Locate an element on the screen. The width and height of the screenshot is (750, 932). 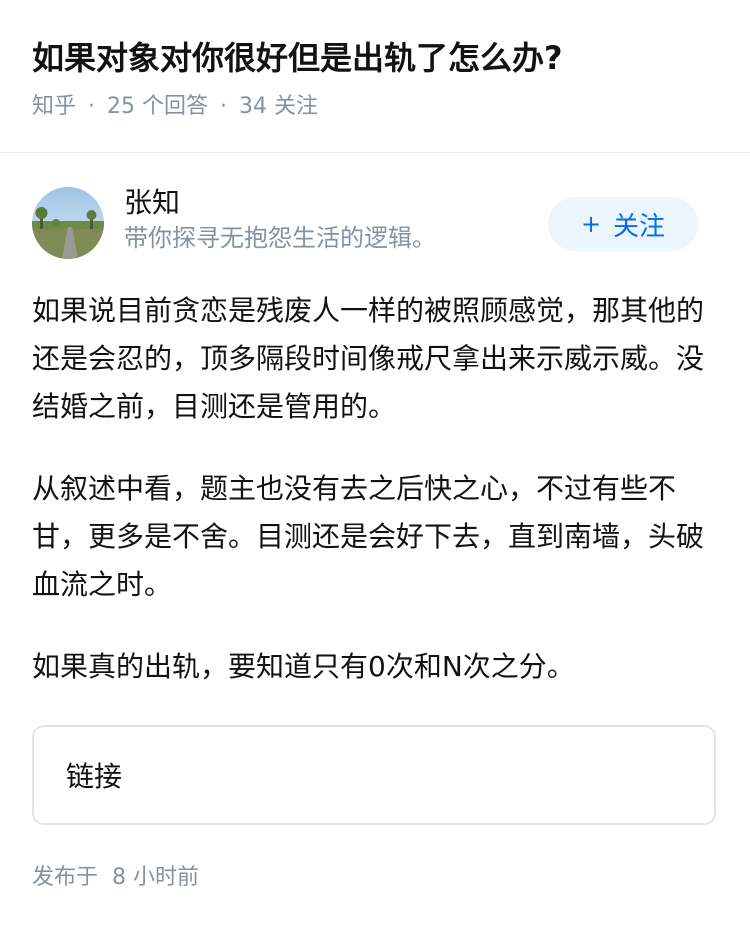
author-info: 张知 带你探寻无抱怨生活的逻辑。 is located at coordinates (280, 220).